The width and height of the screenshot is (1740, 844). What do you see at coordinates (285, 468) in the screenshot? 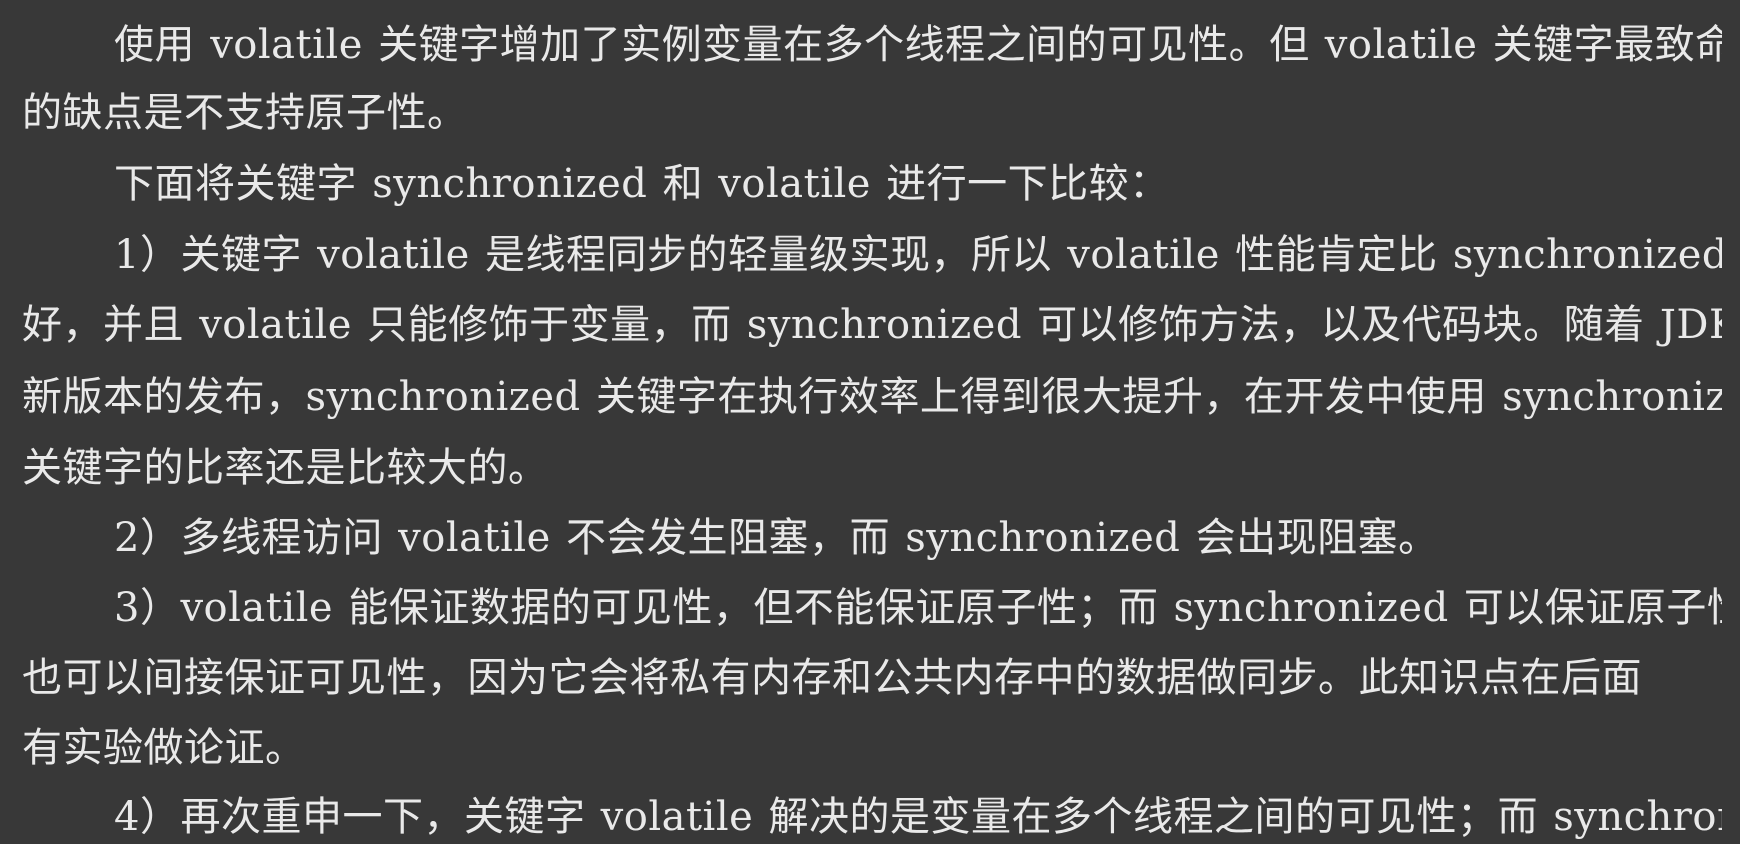
I see `list-item-line: 关键字的比率还是比较大的。` at bounding box center [285, 468].